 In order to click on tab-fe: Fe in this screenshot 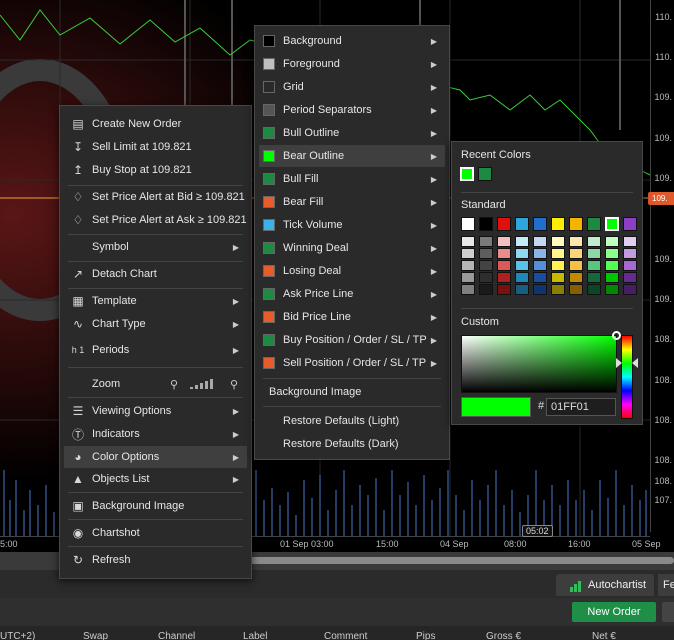, I will do `click(666, 585)`.